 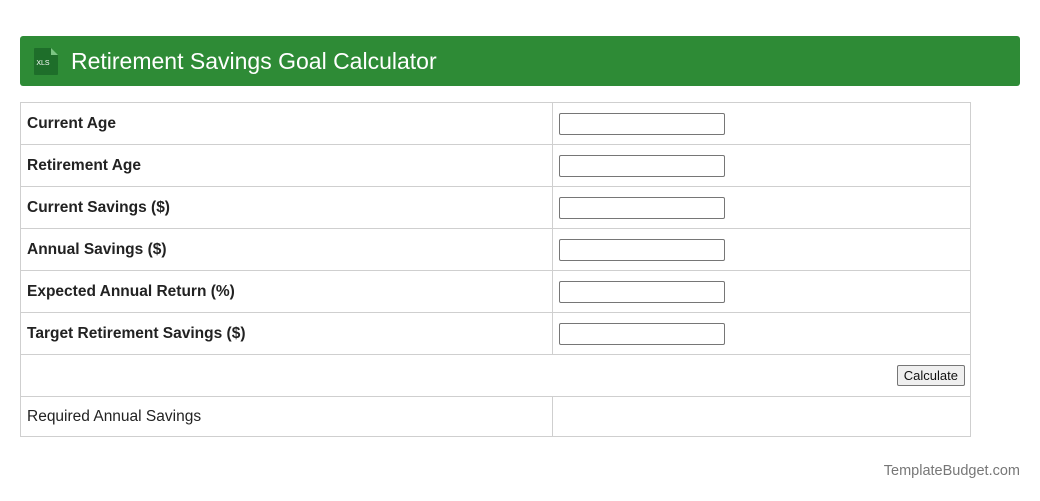 What do you see at coordinates (642, 333) in the screenshot?
I see `target-savings-input` at bounding box center [642, 333].